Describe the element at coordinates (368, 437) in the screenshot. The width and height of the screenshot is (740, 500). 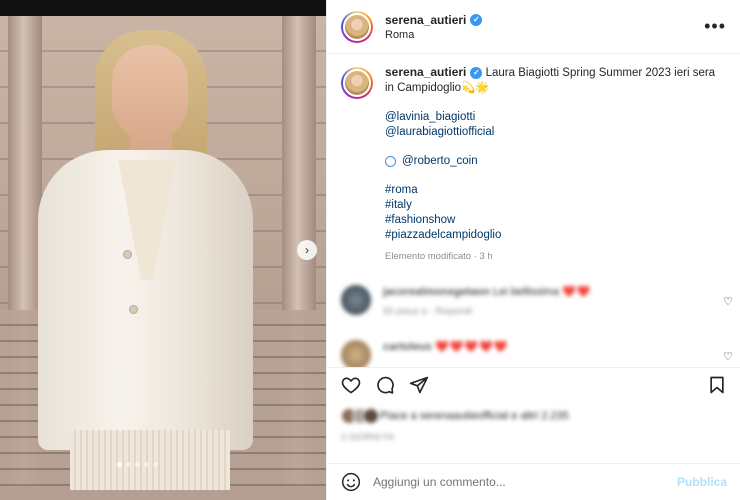
I see `post-date: 2 GIORNI FA` at that location.